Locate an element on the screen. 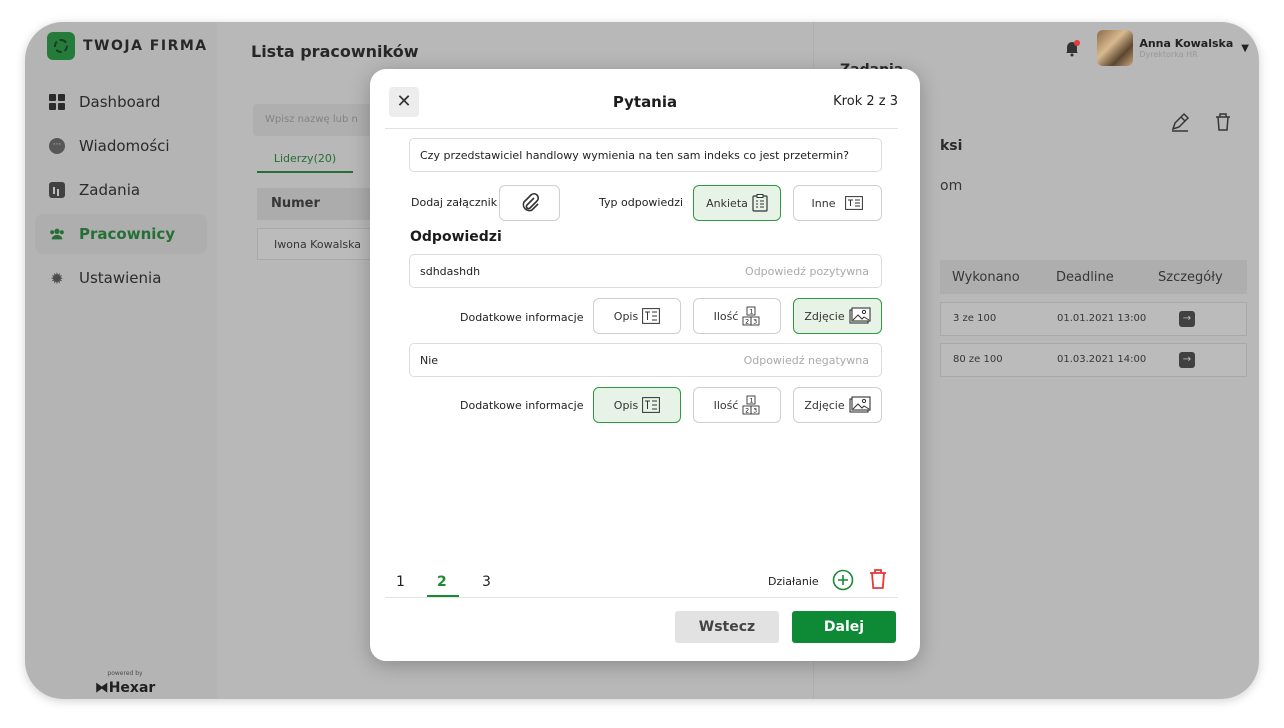 The image size is (1284, 728). answer1-description-button: Opis is located at coordinates (637, 316).